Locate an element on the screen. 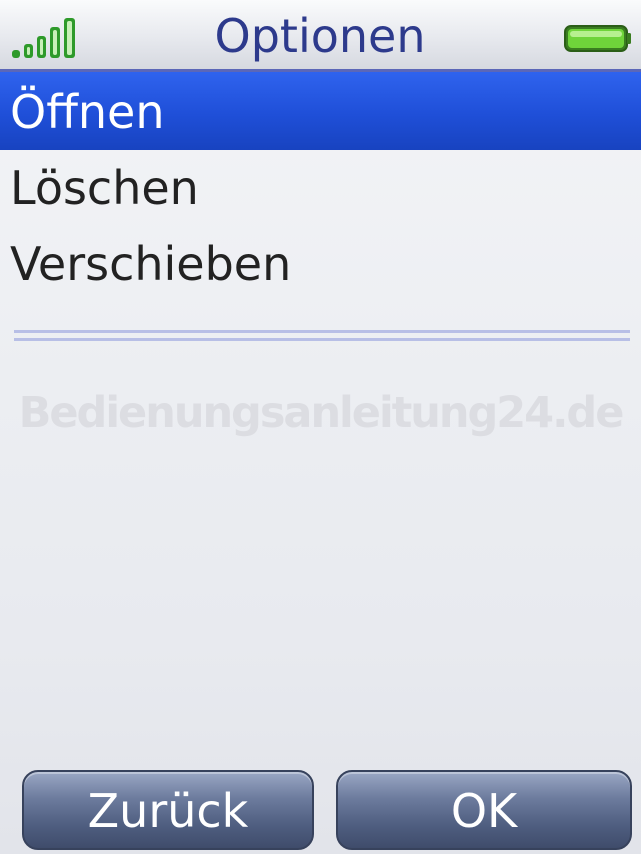 The height and width of the screenshot is (854, 641). title-bar: Optionen is located at coordinates (320, 36).